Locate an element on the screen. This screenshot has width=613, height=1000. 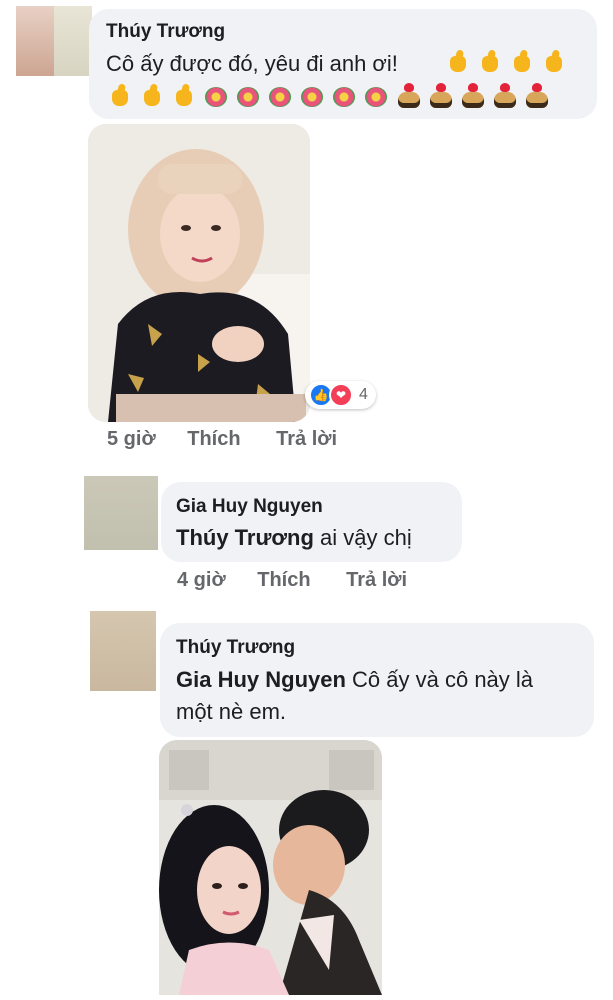
comment-author: Gia Huy Nguyen is located at coordinates (249, 507).